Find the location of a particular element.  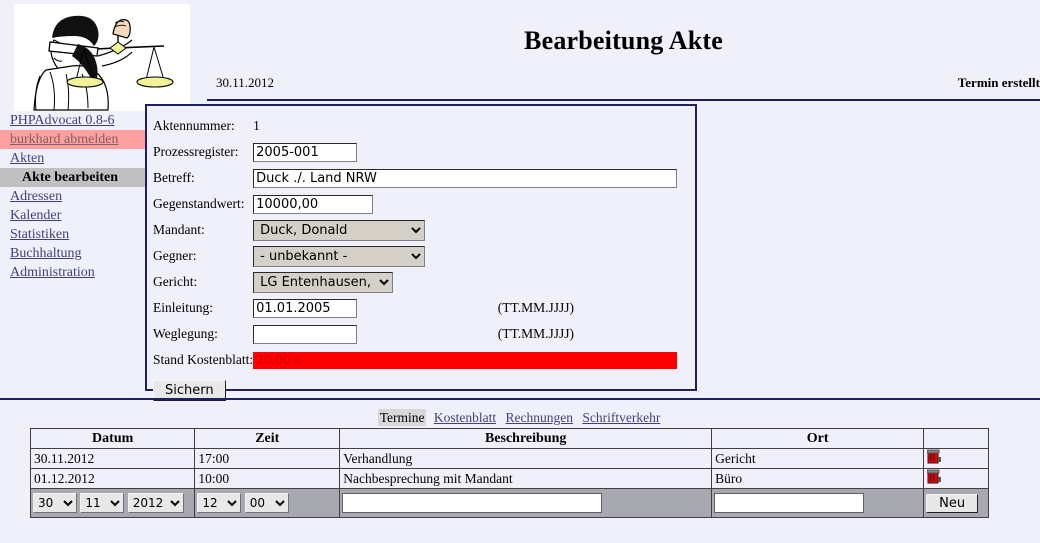

new-hour-select: 12 is located at coordinates (219, 503).